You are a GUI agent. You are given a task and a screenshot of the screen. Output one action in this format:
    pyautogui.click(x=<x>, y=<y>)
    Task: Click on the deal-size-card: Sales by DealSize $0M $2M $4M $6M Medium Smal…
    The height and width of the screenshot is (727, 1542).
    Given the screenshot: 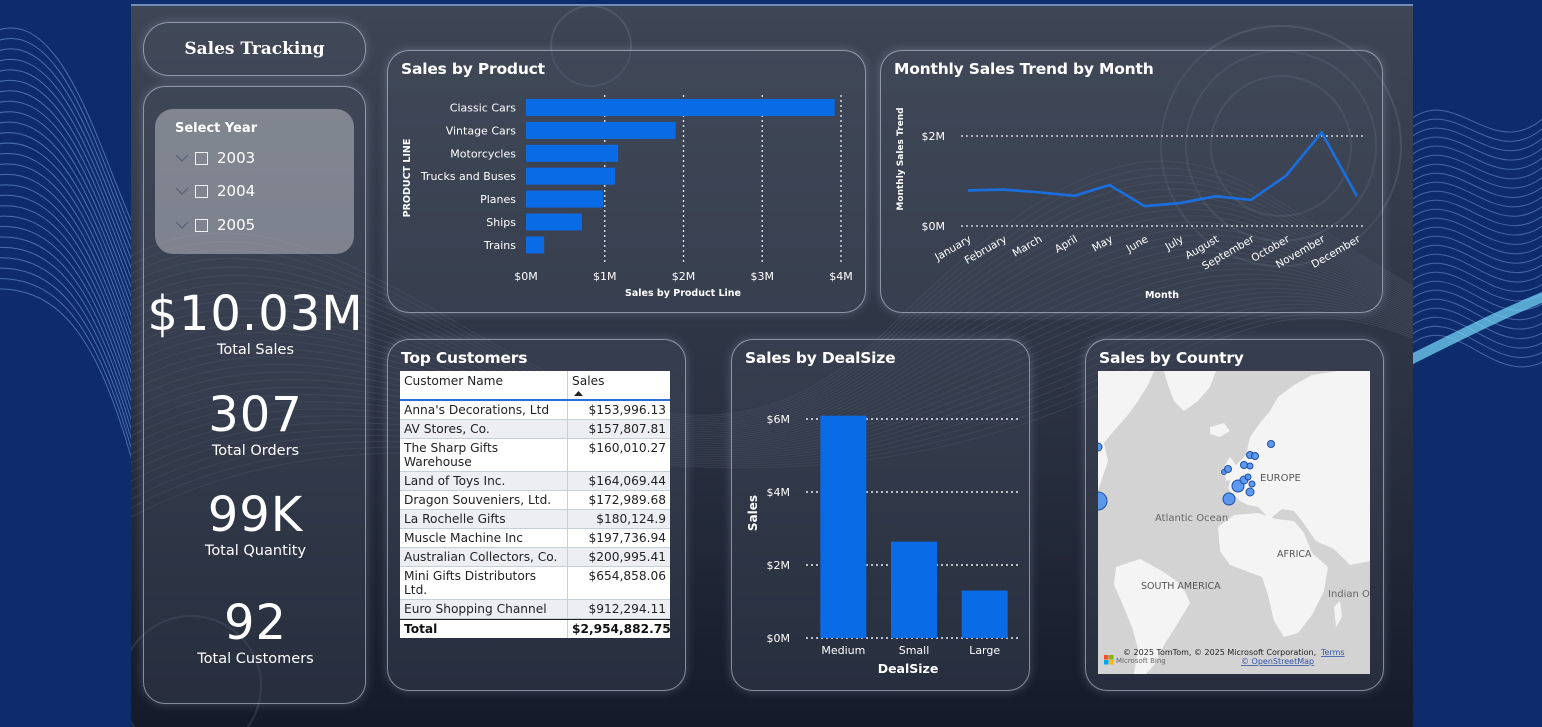 What is the action you would take?
    pyautogui.click(x=880, y=515)
    